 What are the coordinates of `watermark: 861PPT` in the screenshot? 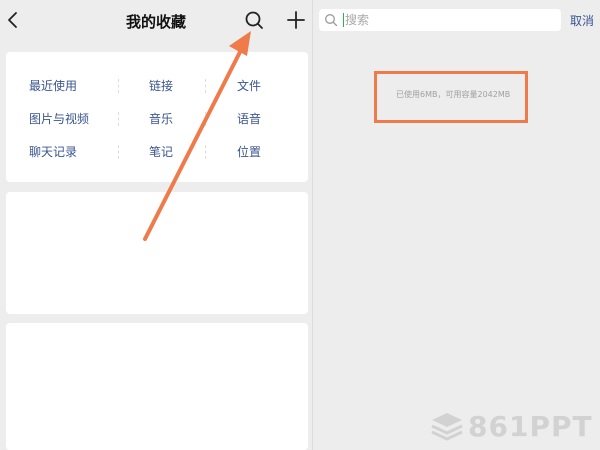 It's located at (511, 426).